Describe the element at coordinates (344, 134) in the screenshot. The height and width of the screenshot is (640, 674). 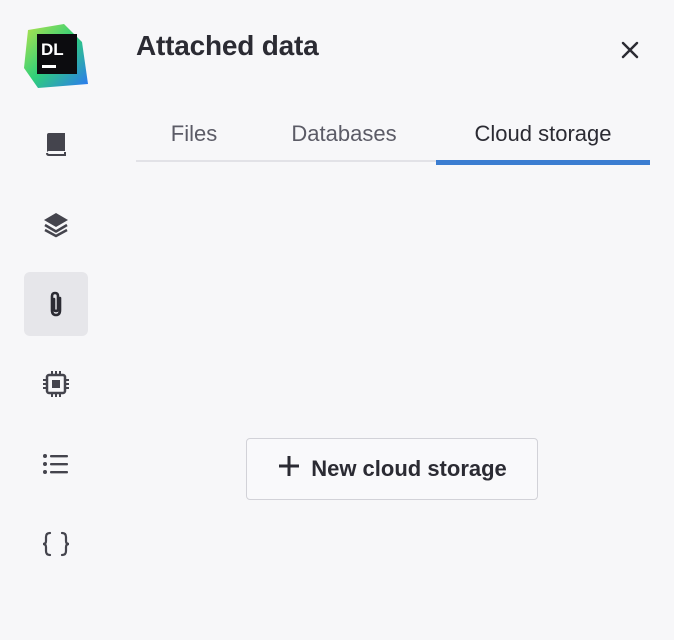
I see `tab-databases: Databases` at that location.